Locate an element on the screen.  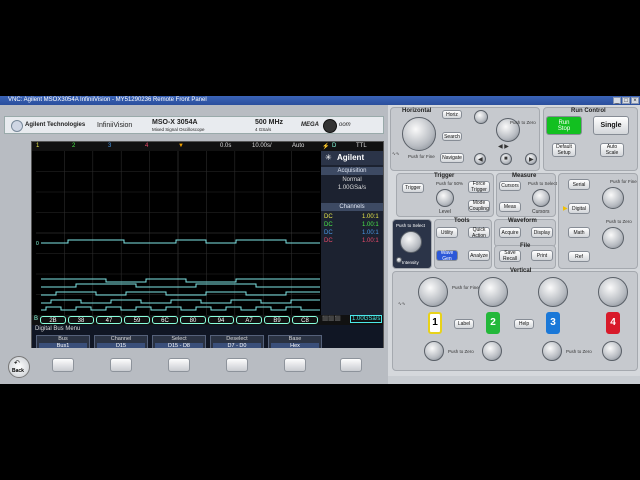
measure-title: Measure is located at coordinates (524, 176).